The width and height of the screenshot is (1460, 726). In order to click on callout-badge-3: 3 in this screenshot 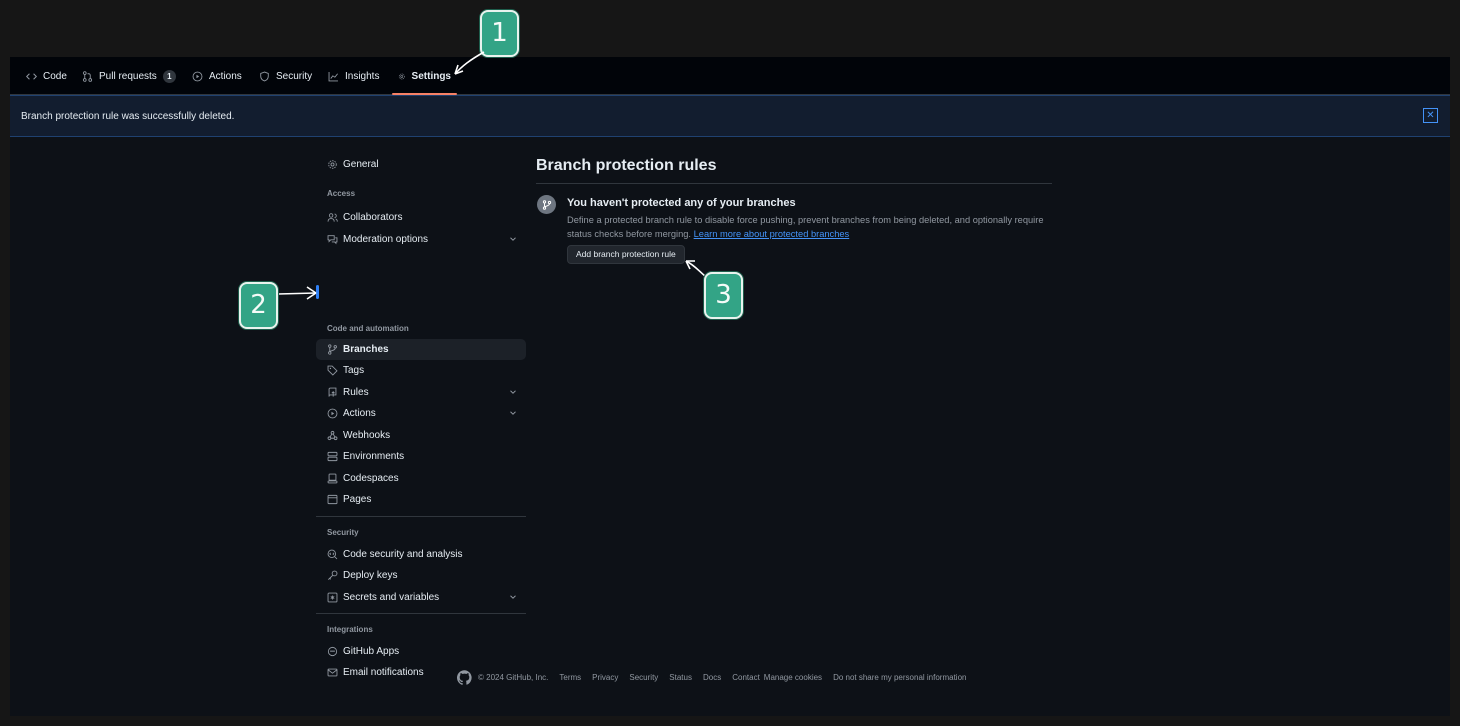, I will do `click(723, 295)`.